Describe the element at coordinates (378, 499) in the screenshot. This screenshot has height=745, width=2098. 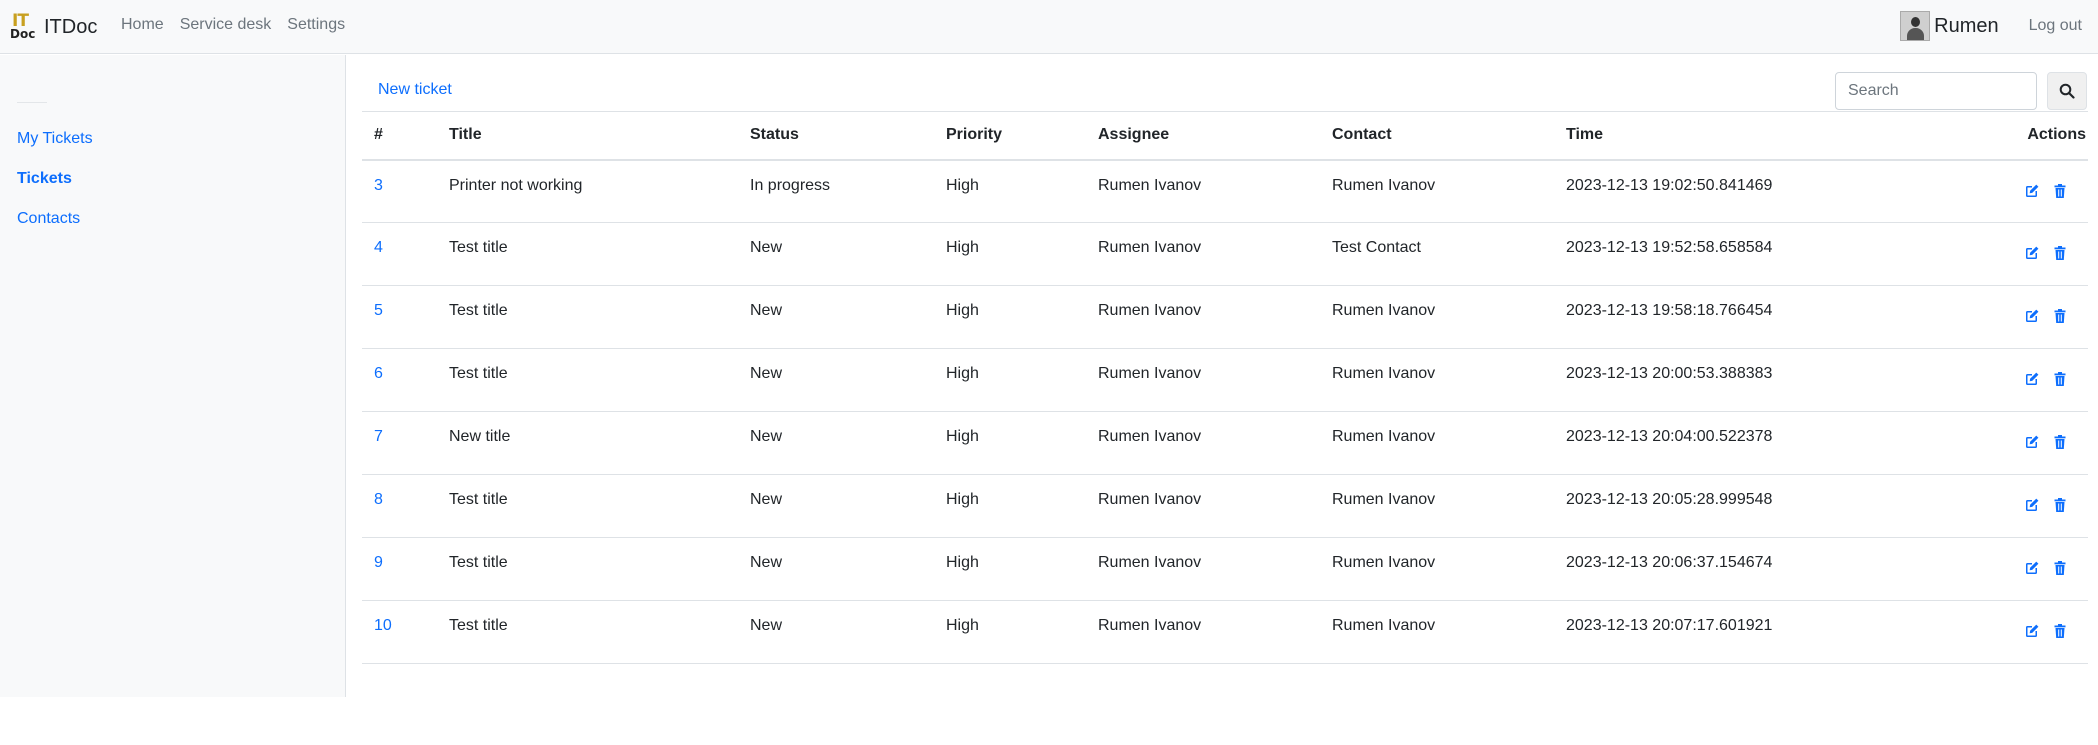
I see `ticket-id-link: 8` at that location.